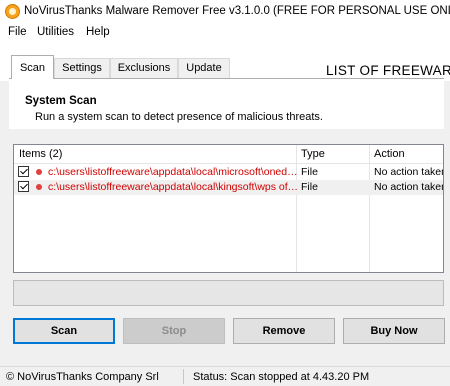 The height and width of the screenshot is (386, 450). What do you see at coordinates (55, 32) in the screenshot?
I see `menu-utilities: Utilities` at bounding box center [55, 32].